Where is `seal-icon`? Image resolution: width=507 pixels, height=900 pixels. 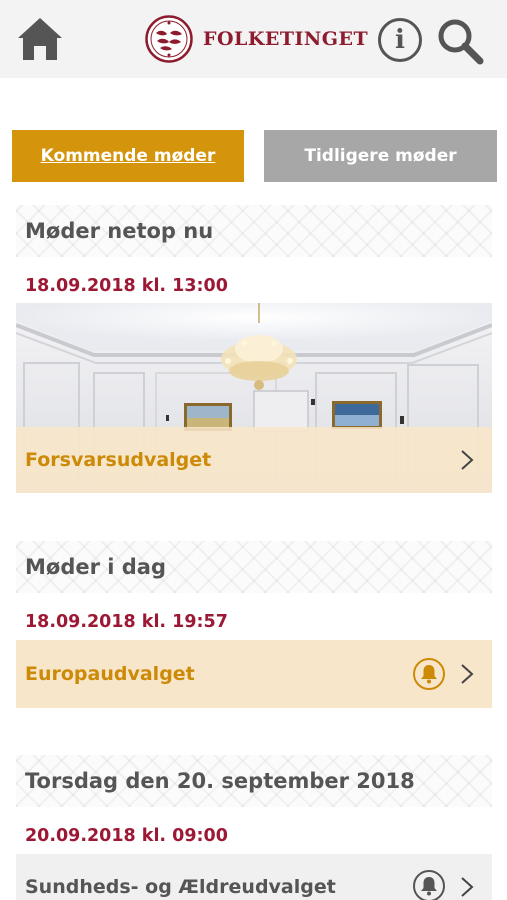
seal-icon is located at coordinates (169, 39).